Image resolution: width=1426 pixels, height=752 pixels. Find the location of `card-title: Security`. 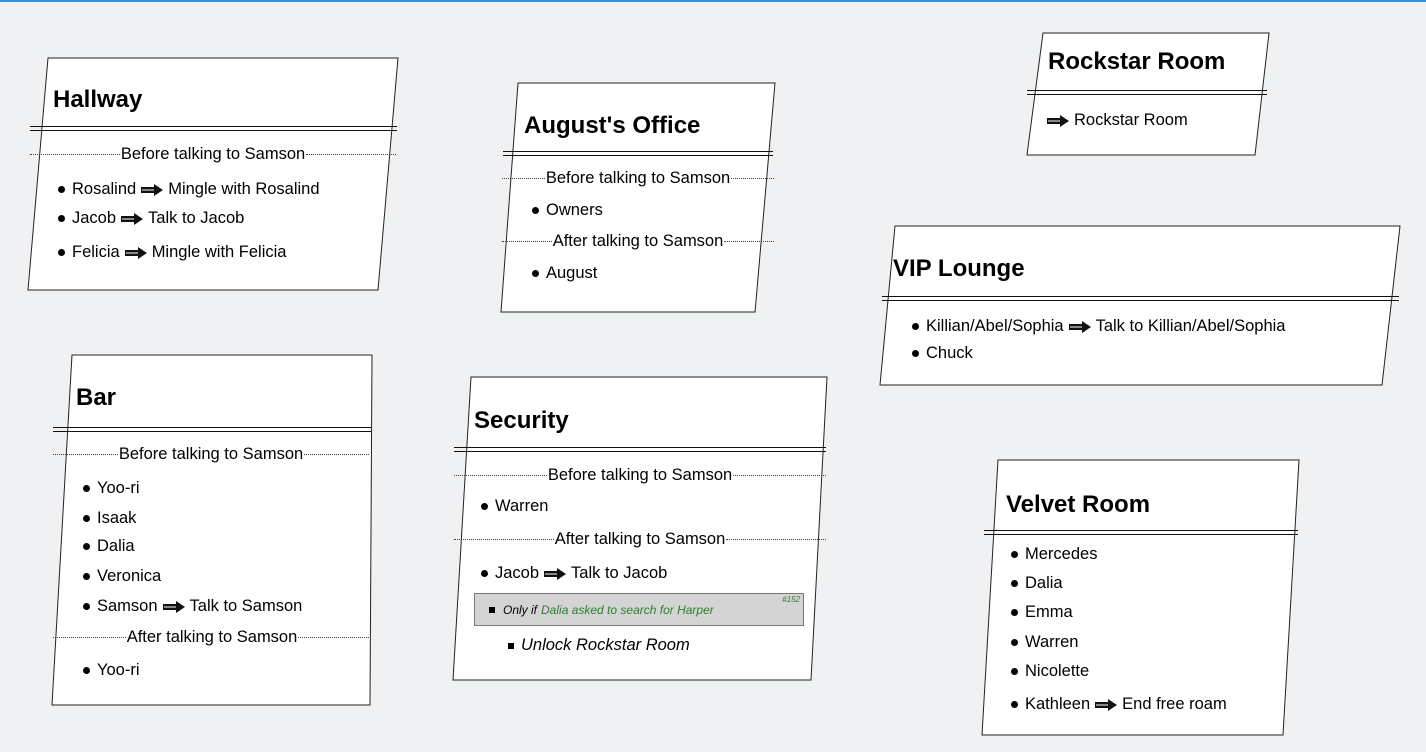

card-title: Security is located at coordinates (521, 420).